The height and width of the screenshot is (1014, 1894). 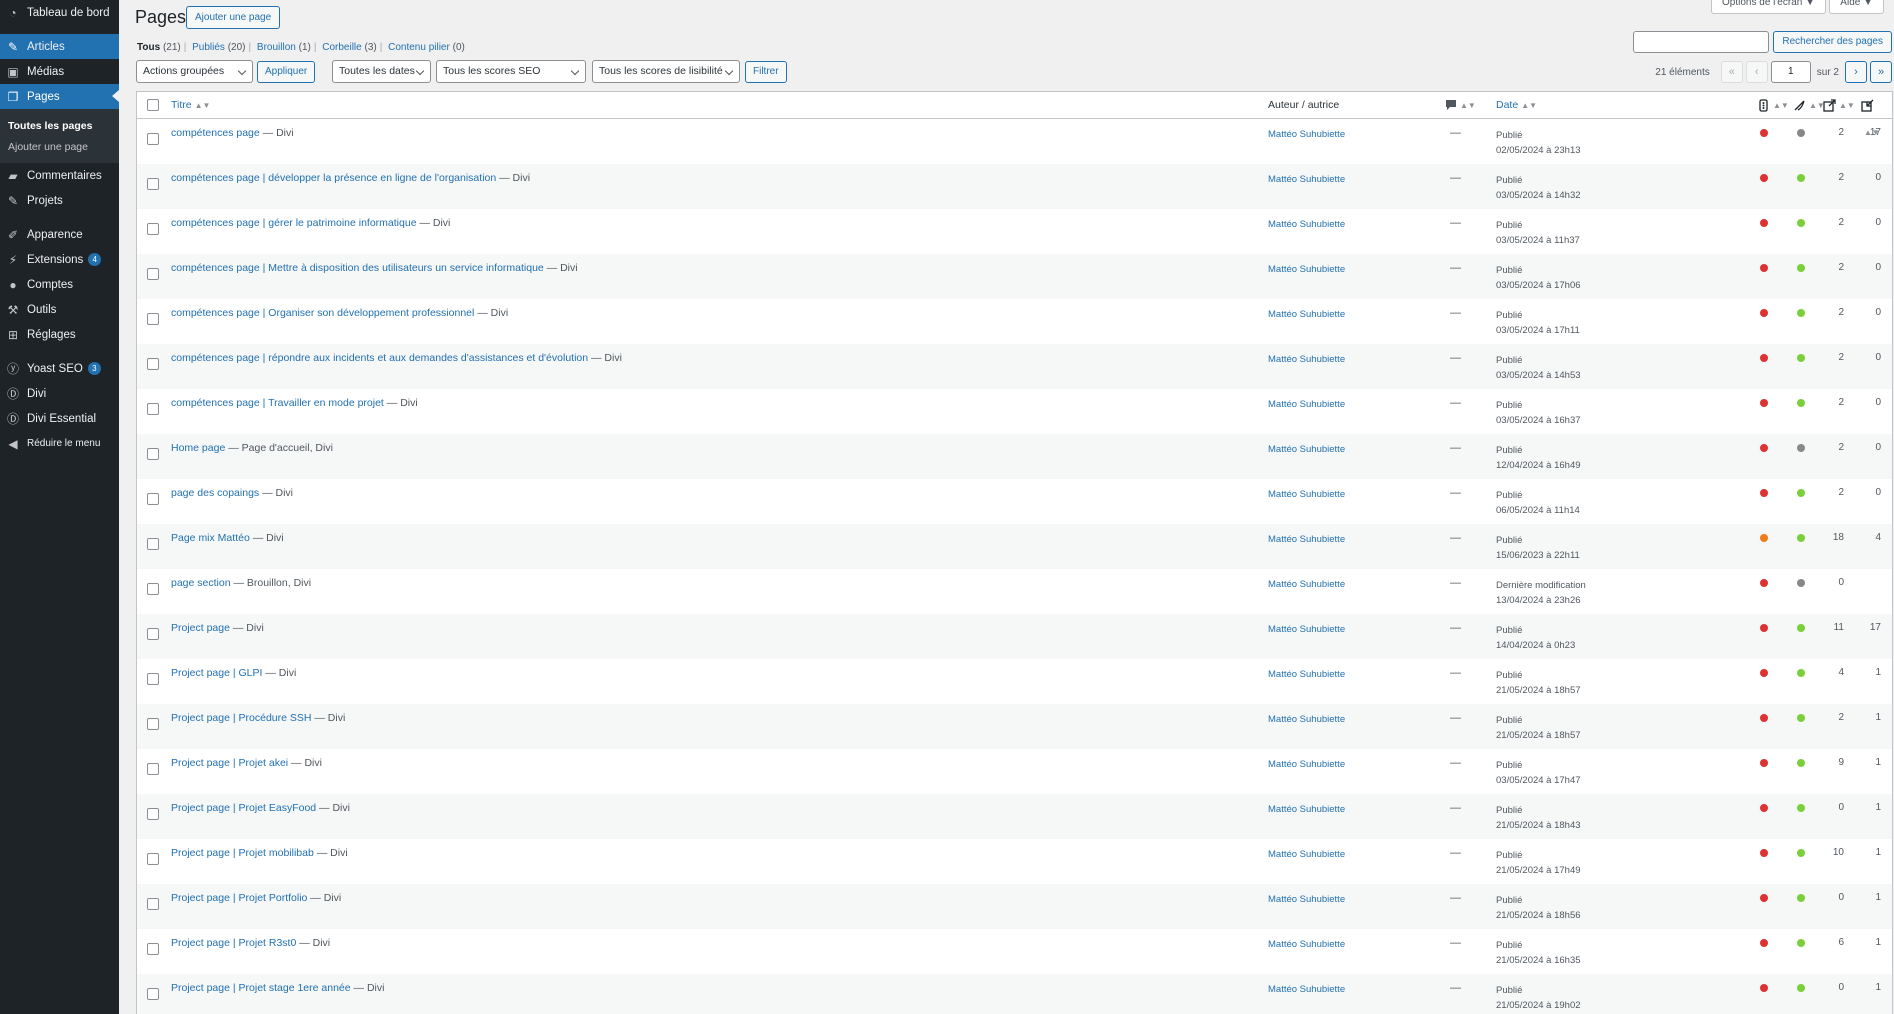 I want to click on search-input, so click(x=1701, y=42).